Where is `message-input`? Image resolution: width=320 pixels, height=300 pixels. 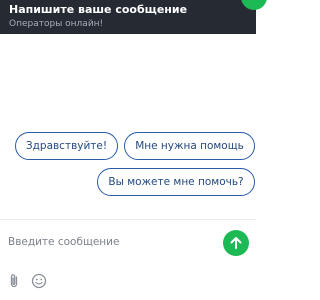
message-input is located at coordinates (108, 242).